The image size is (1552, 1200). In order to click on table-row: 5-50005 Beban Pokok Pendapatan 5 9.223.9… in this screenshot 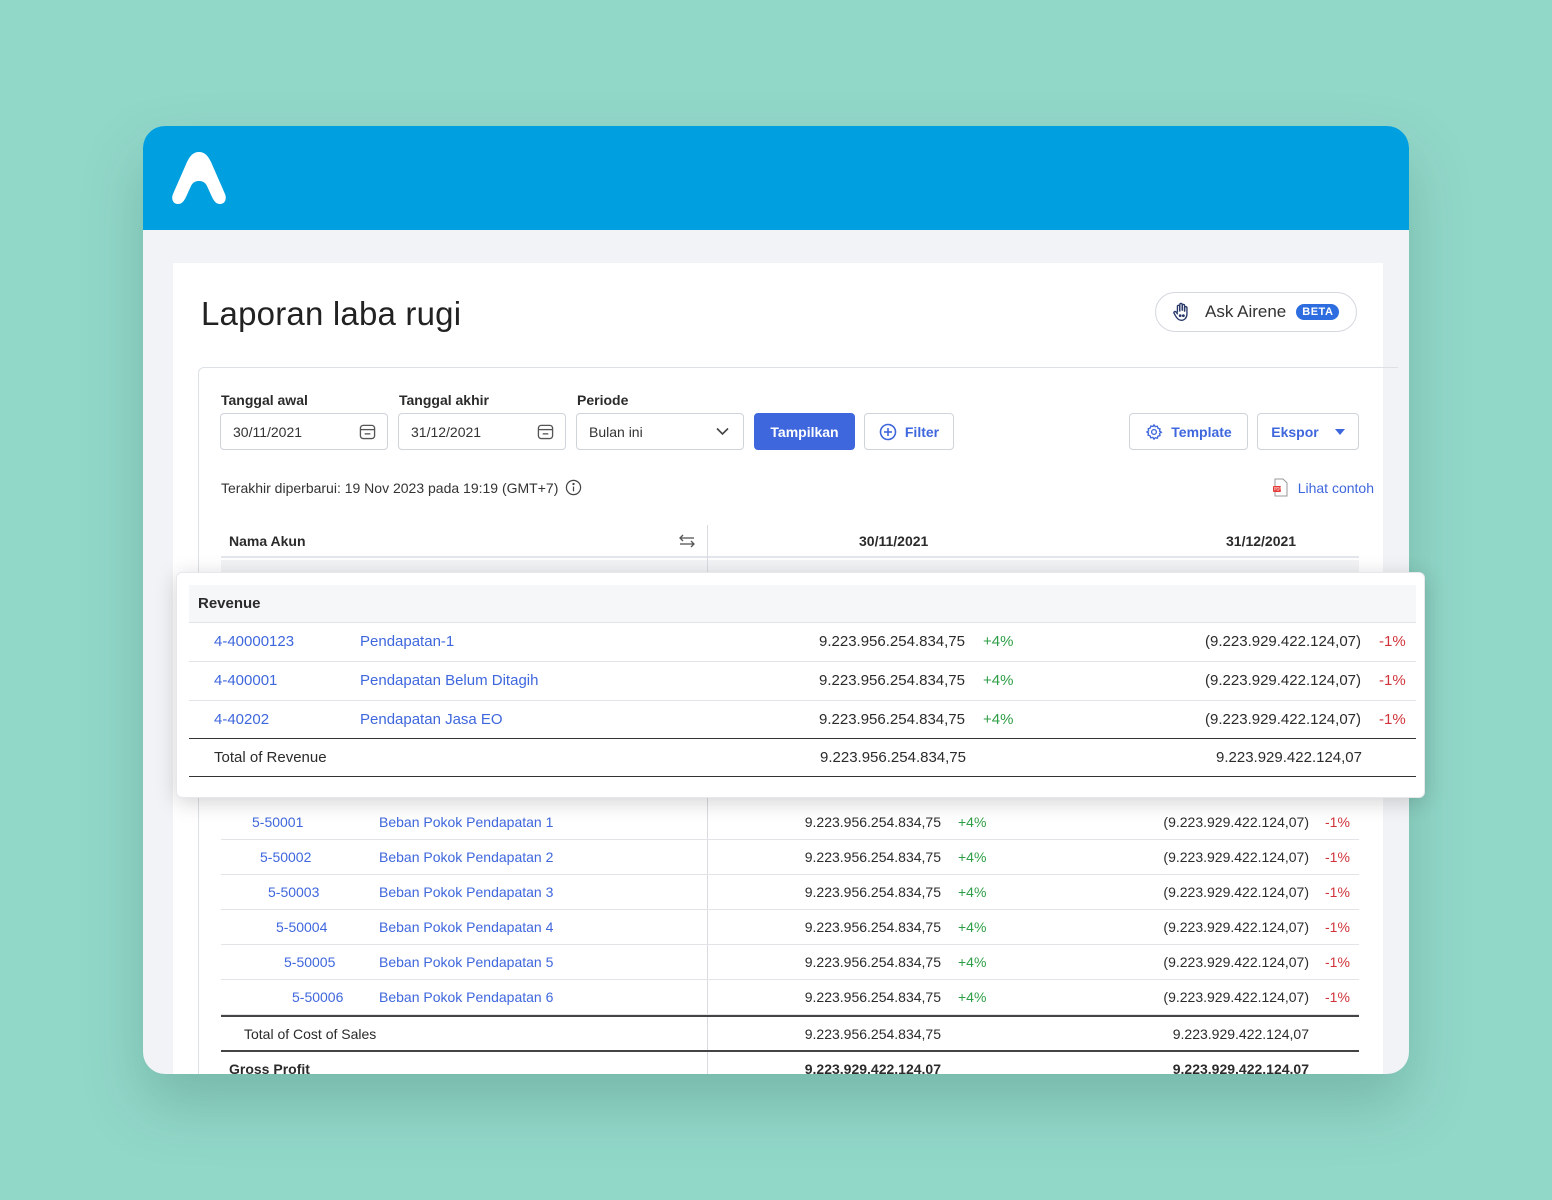, I will do `click(790, 962)`.